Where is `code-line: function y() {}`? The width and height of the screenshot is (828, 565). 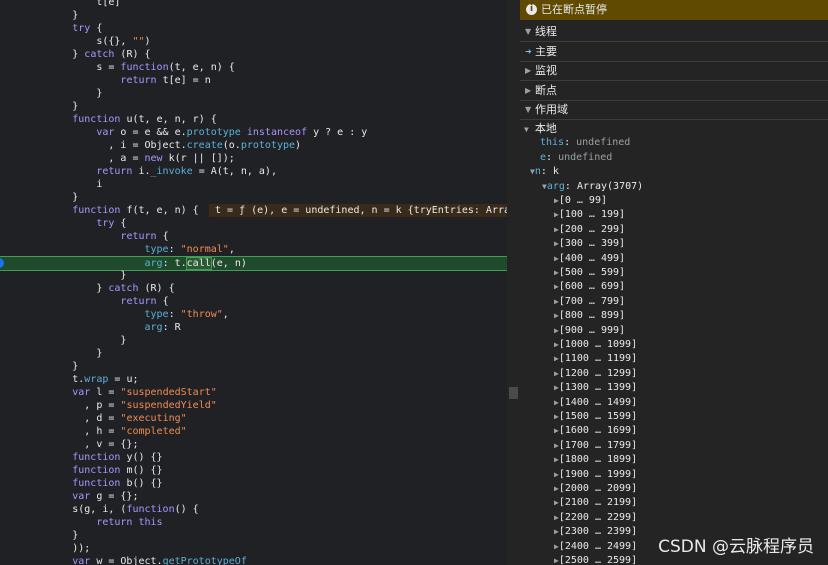
code-line: function y() {} is located at coordinates (253, 457).